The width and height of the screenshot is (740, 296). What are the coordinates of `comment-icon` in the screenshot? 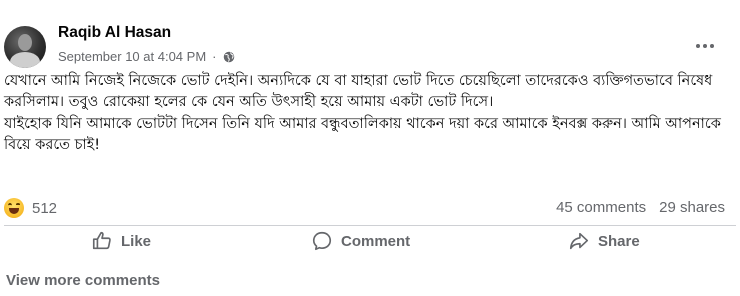 It's located at (322, 241).